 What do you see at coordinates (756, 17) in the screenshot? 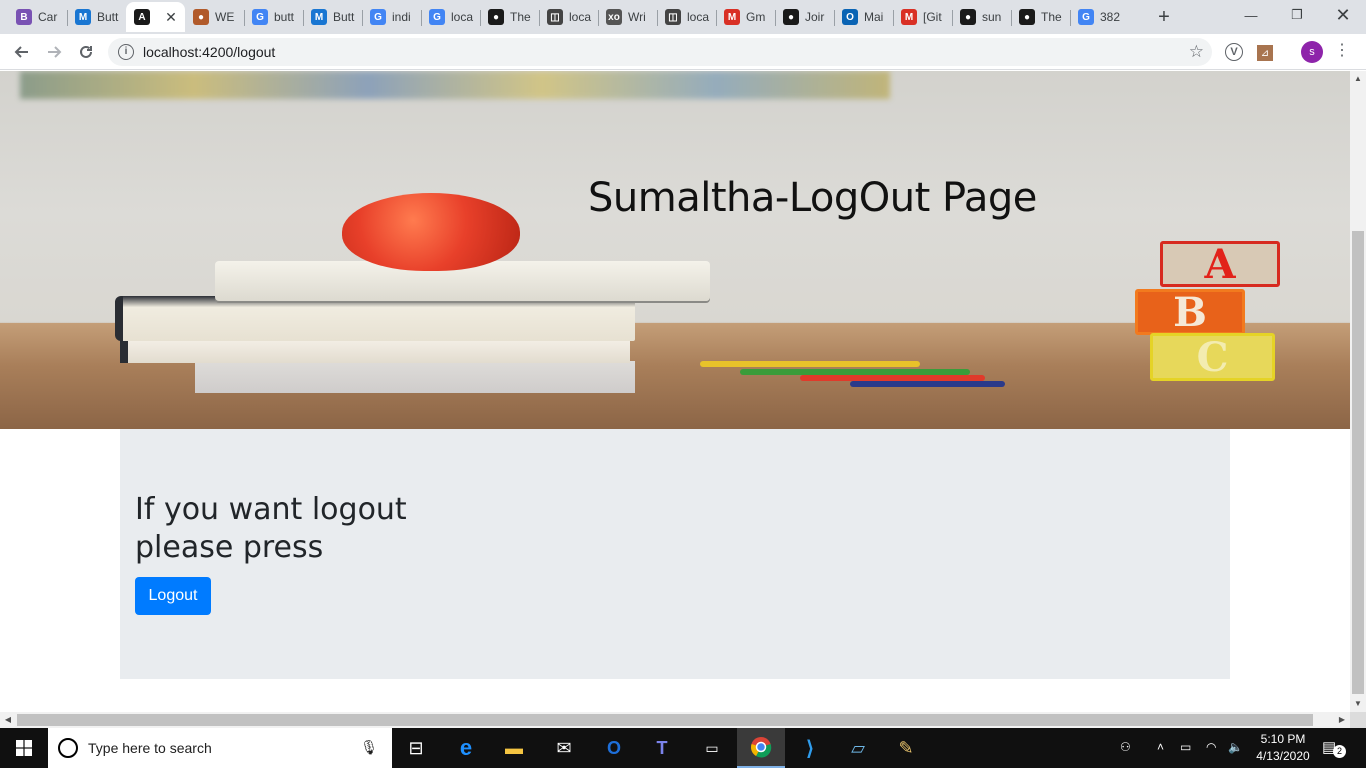
I see `tab-title: Gm` at bounding box center [756, 17].